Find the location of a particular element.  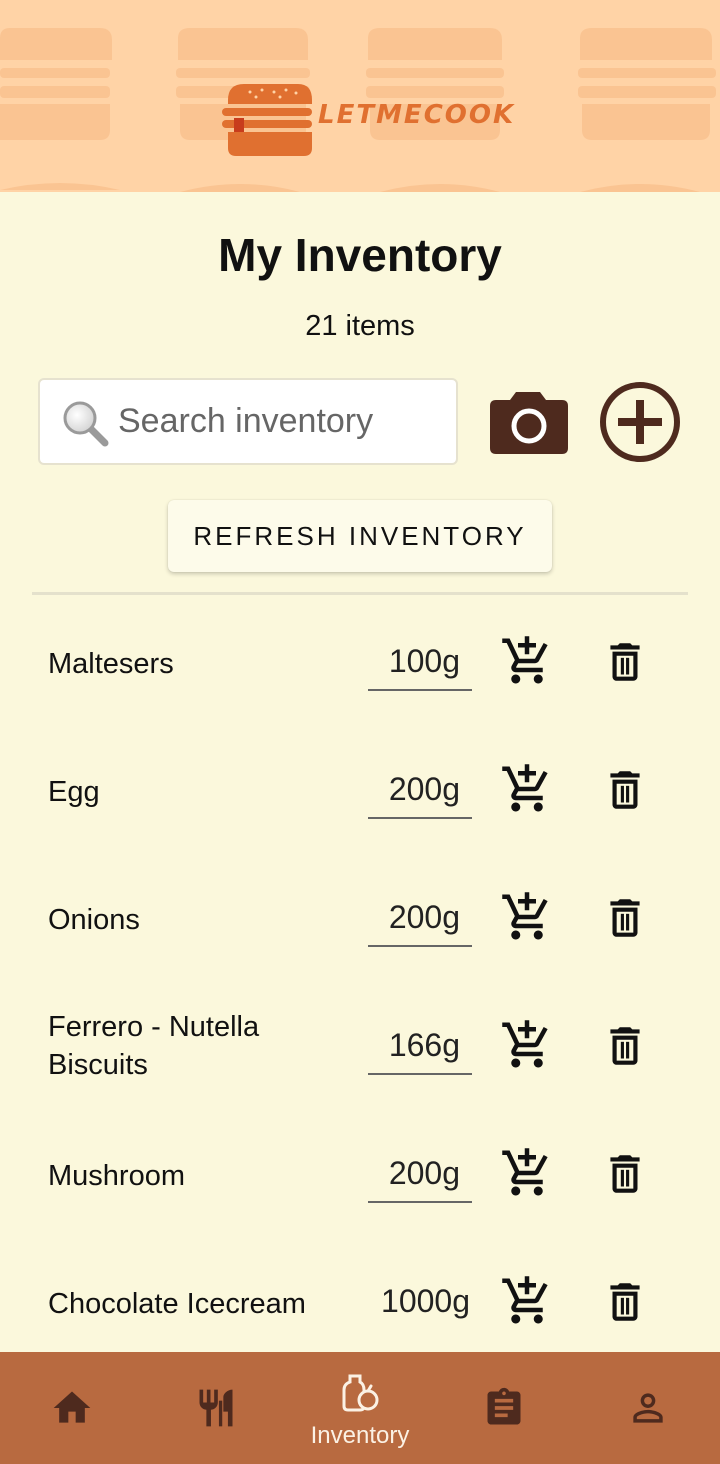

nav-item-recipes is located at coordinates (216, 1408).